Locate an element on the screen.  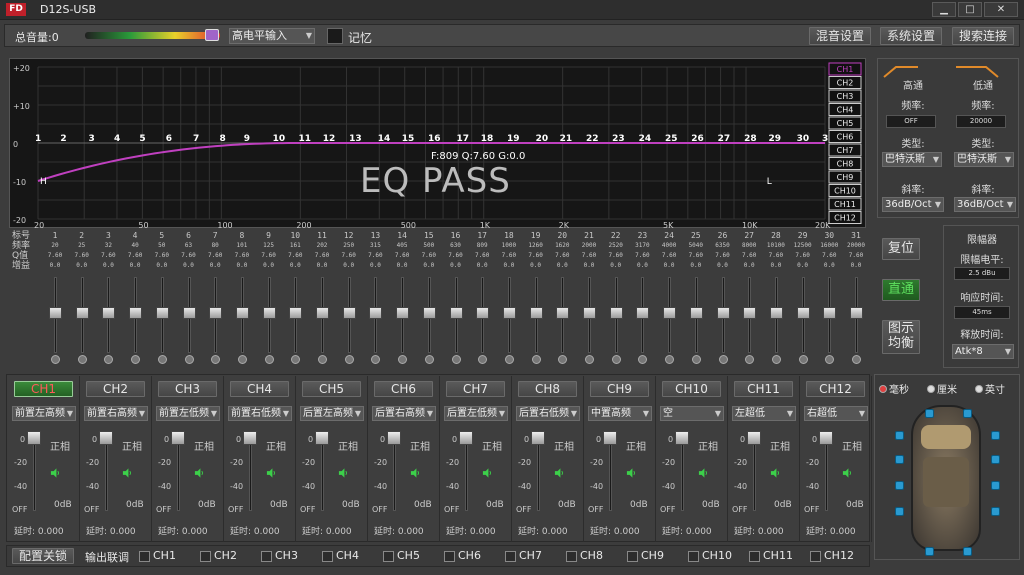
lp-slope-select: 36dB/Oct is located at coordinates (985, 204).